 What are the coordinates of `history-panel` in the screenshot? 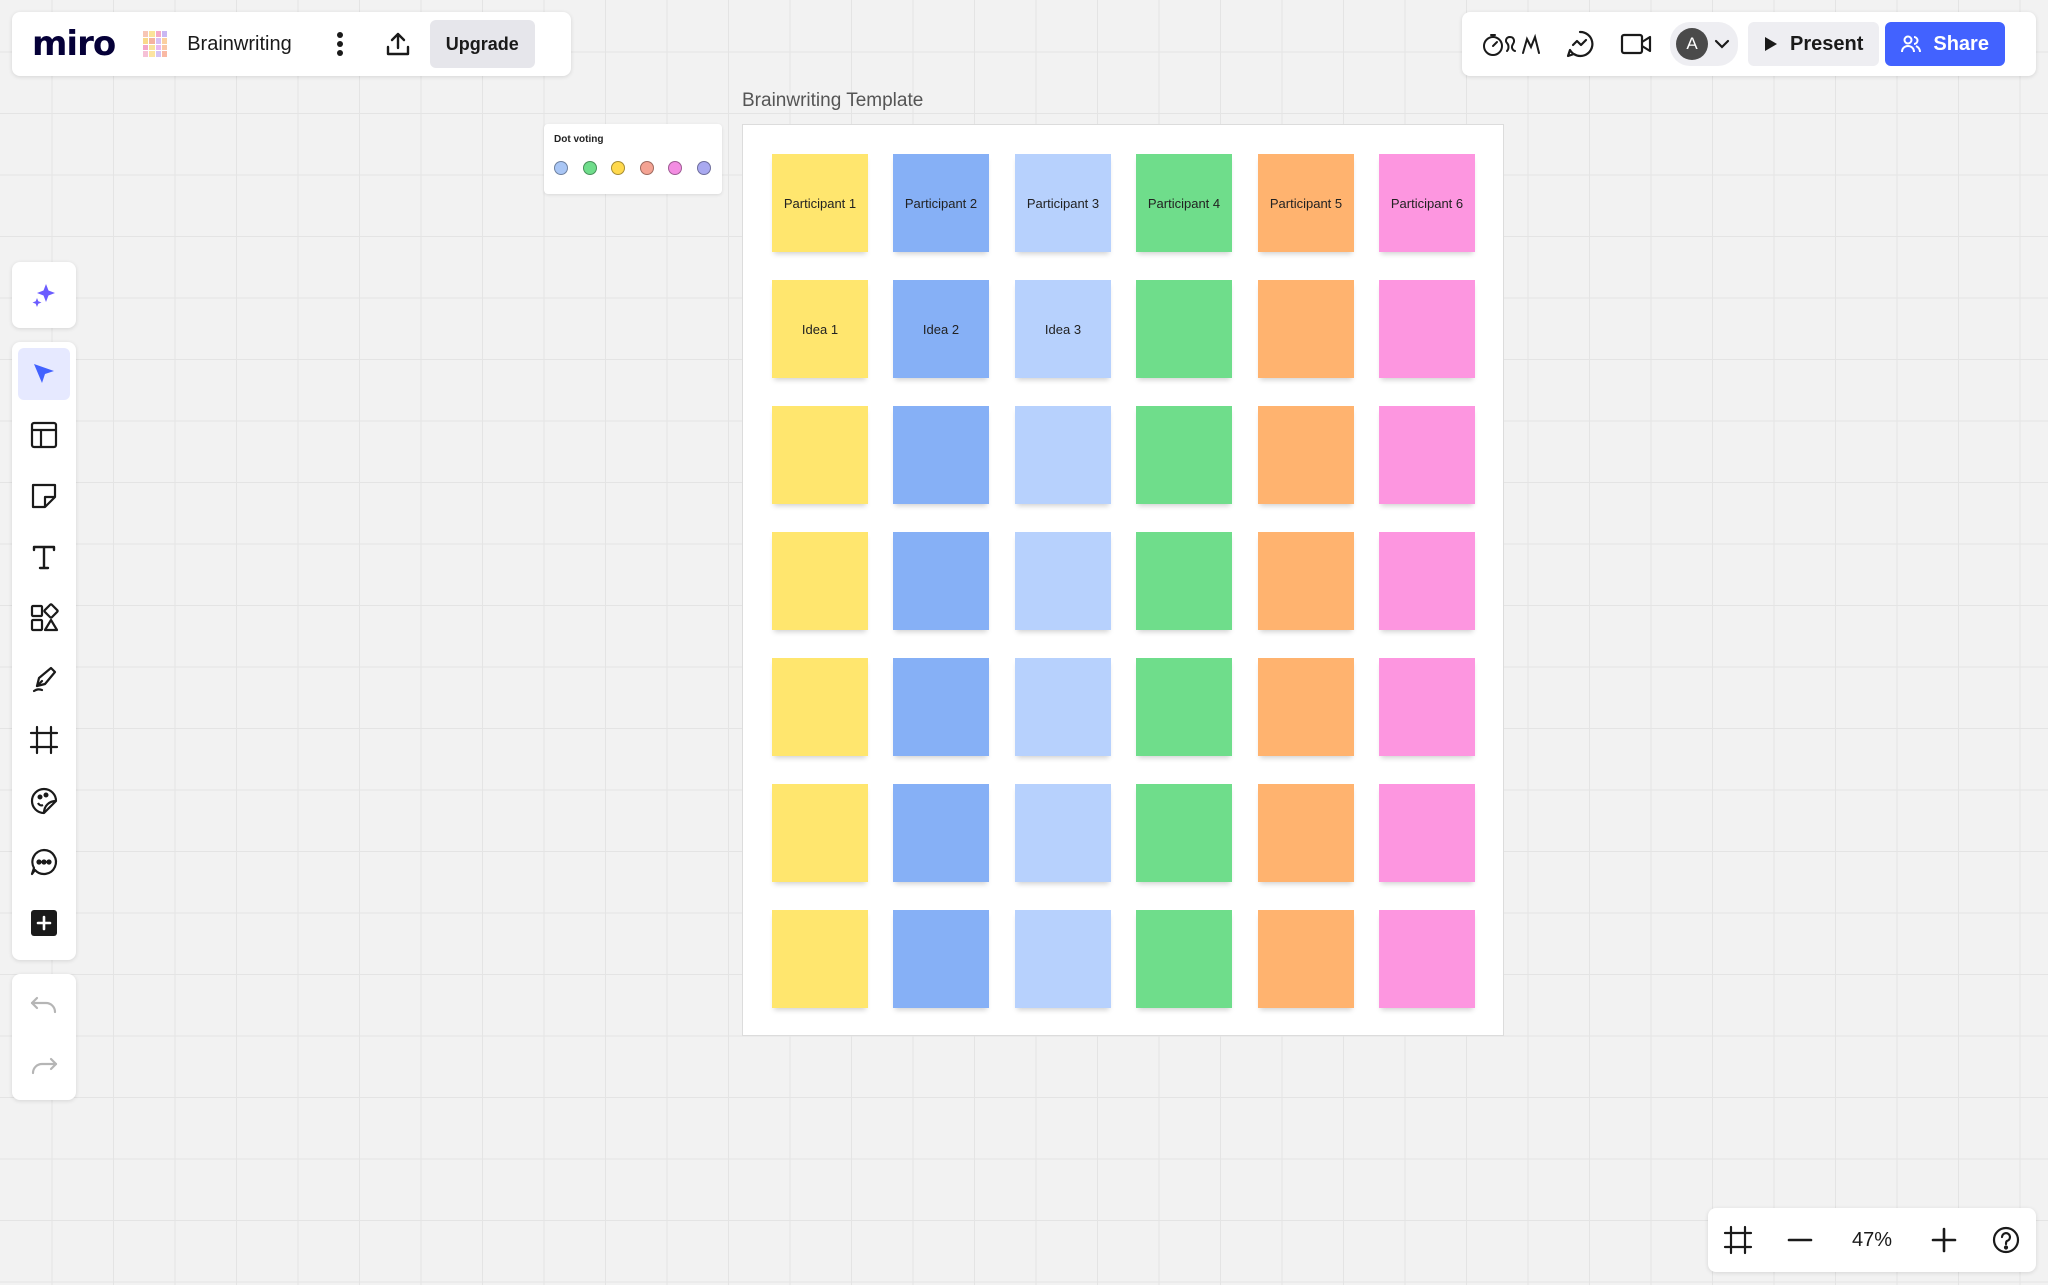 It's located at (44, 1037).